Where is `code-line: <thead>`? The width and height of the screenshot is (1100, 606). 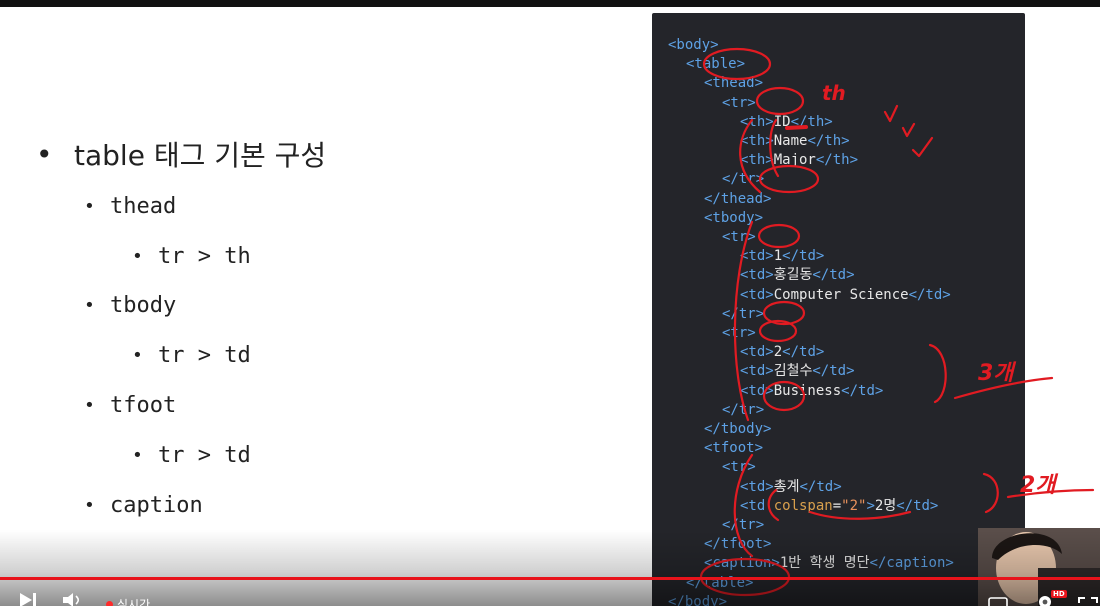
code-line: <thead> is located at coordinates (733, 83).